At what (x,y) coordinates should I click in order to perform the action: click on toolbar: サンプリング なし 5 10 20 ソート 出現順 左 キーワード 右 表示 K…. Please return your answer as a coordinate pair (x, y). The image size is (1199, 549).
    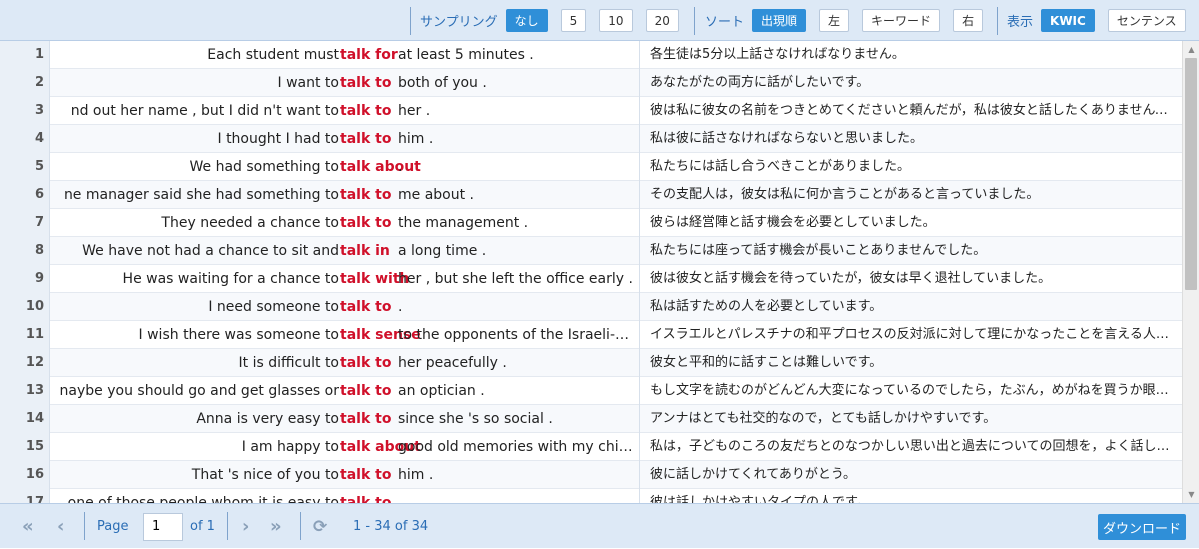
    Looking at the image, I should click on (599, 20).